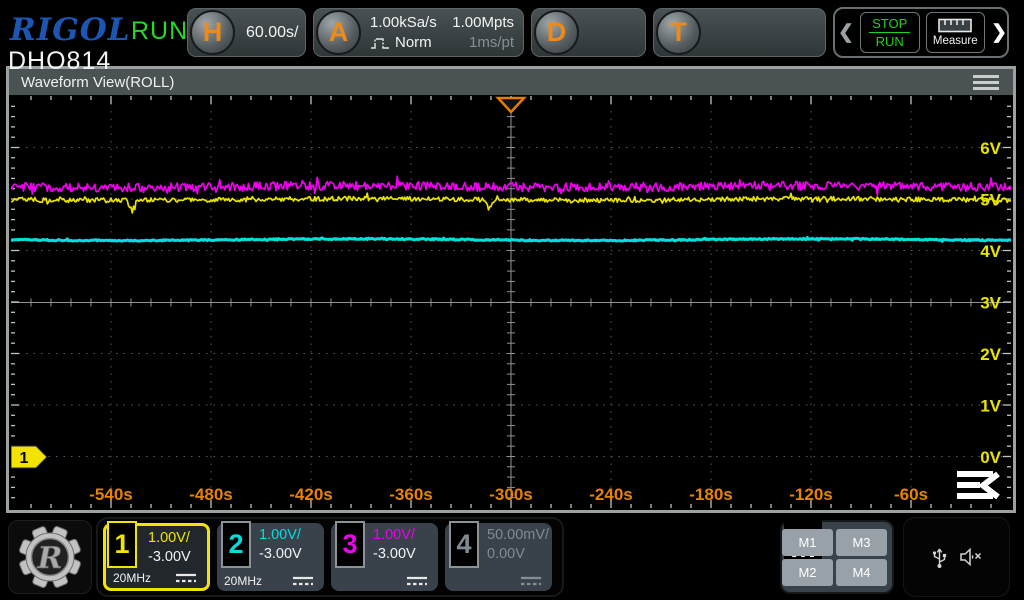  What do you see at coordinates (132, 578) in the screenshot?
I see `ch1-bandwidth: 20MHz` at bounding box center [132, 578].